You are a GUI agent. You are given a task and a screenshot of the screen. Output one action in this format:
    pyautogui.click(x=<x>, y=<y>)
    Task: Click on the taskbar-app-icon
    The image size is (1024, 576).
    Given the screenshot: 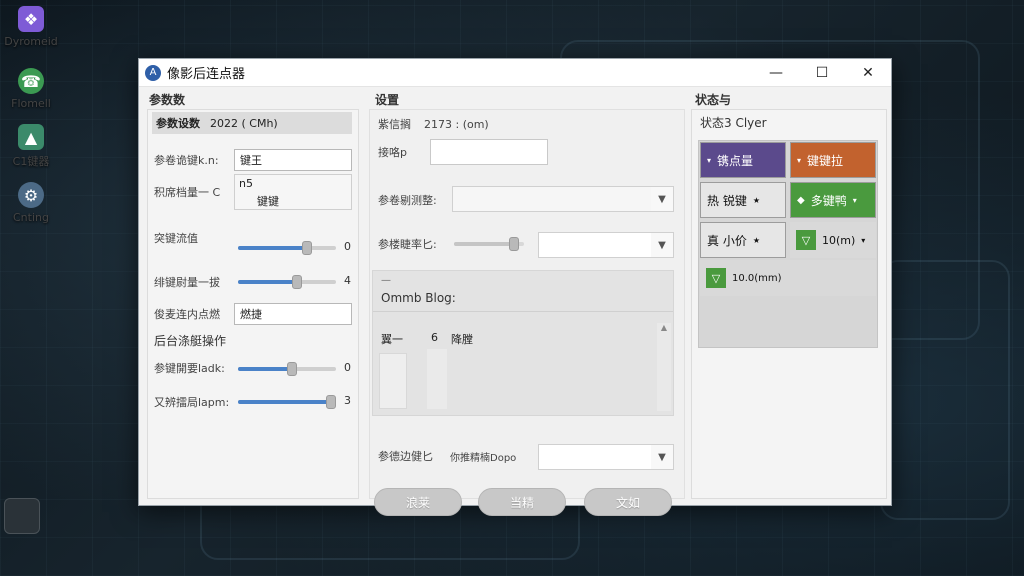 What is the action you would take?
    pyautogui.click(x=22, y=516)
    